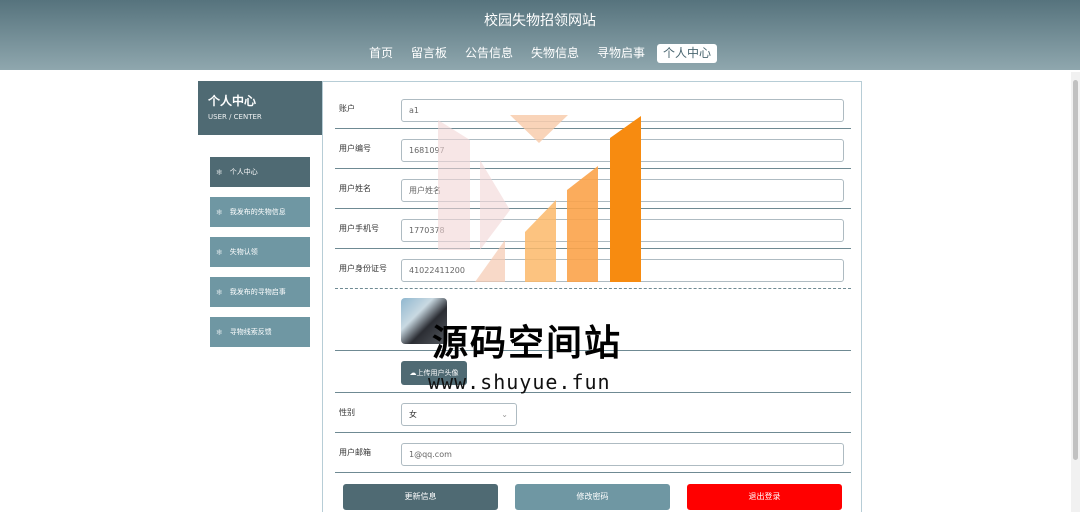 The image size is (1080, 512). What do you see at coordinates (420, 497) in the screenshot?
I see `update-info-button: 更新信息` at bounding box center [420, 497].